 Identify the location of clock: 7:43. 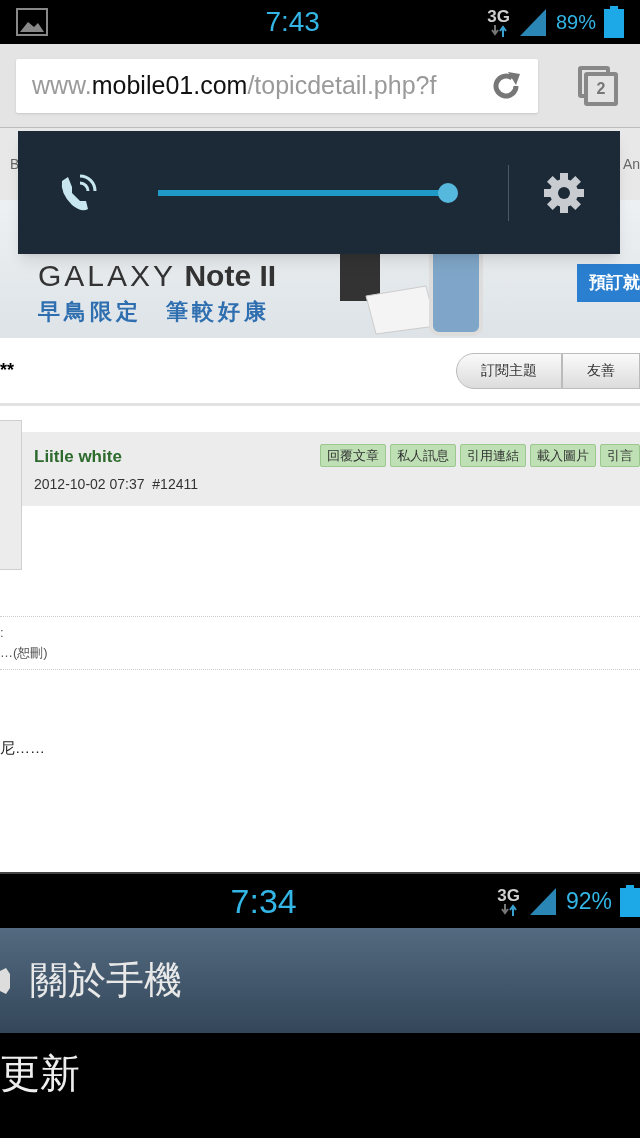
(292, 22).